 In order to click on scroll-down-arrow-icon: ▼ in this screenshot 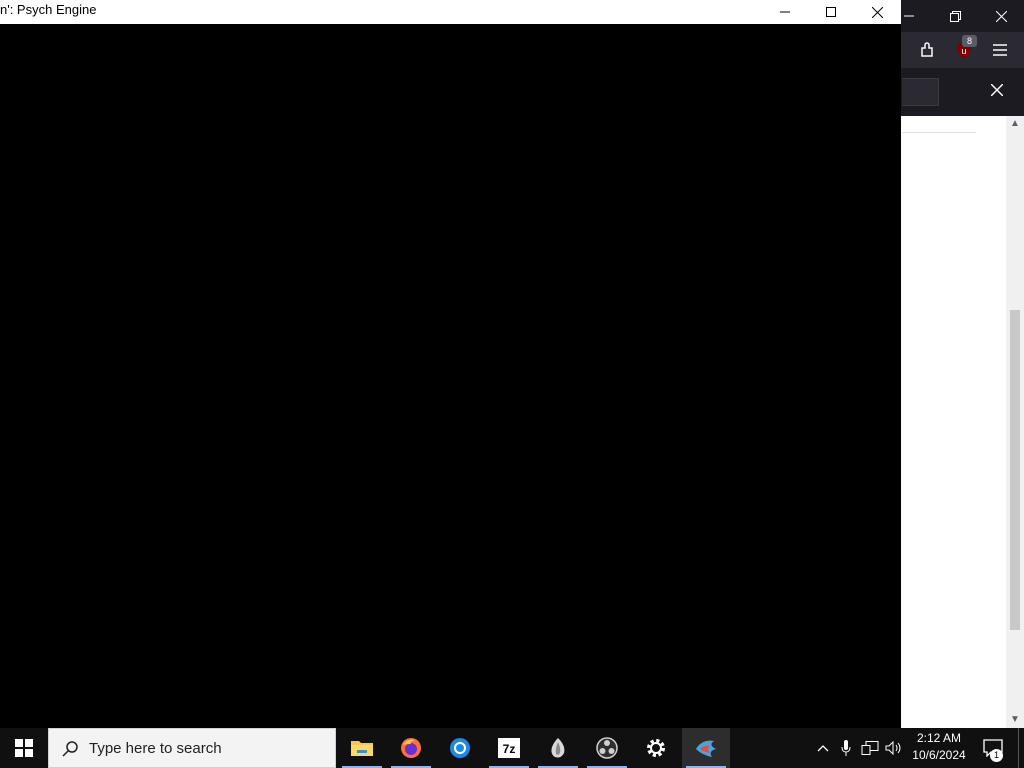, I will do `click(1015, 720)`.